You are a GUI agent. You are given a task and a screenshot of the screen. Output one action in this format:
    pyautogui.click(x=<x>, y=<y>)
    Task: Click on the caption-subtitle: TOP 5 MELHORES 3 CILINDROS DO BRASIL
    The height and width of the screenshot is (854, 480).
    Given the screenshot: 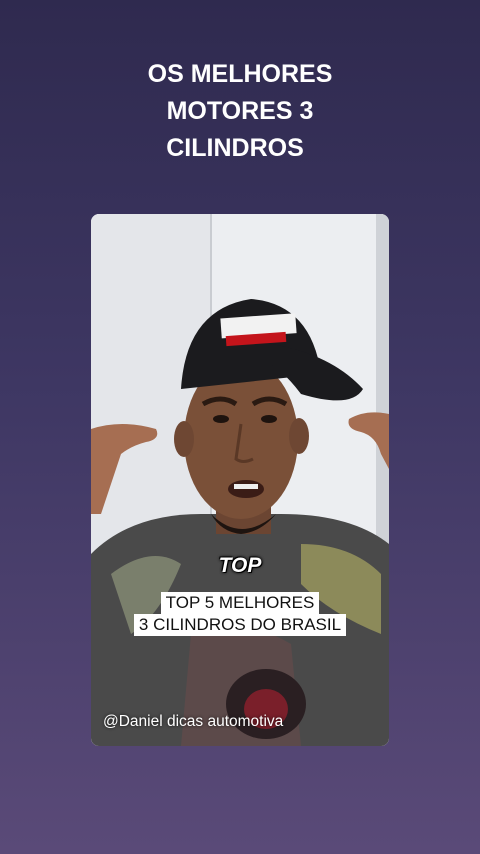 What is the action you would take?
    pyautogui.click(x=240, y=614)
    